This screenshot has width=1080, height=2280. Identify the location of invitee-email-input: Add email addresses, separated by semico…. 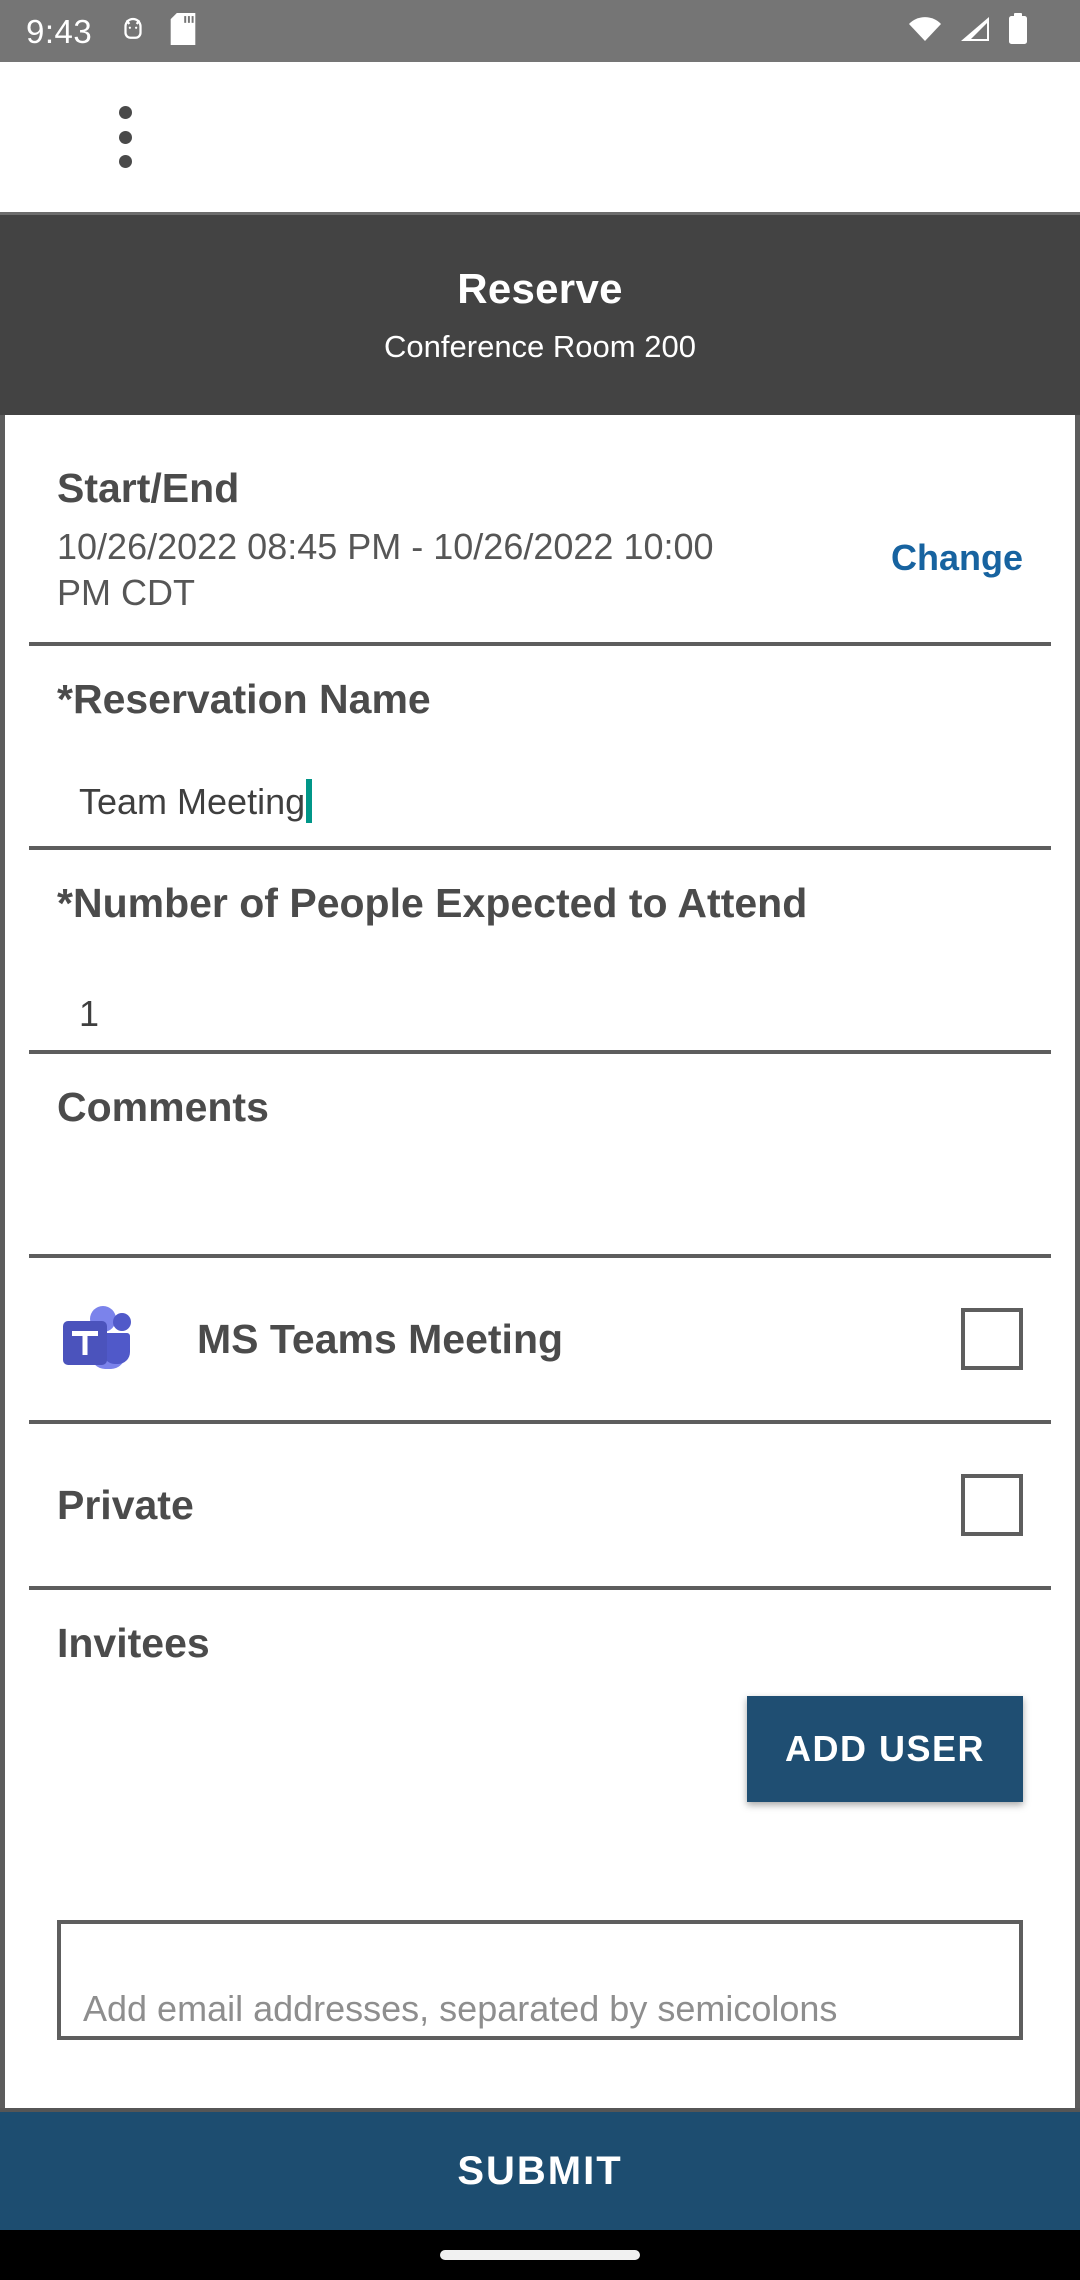
(540, 1980).